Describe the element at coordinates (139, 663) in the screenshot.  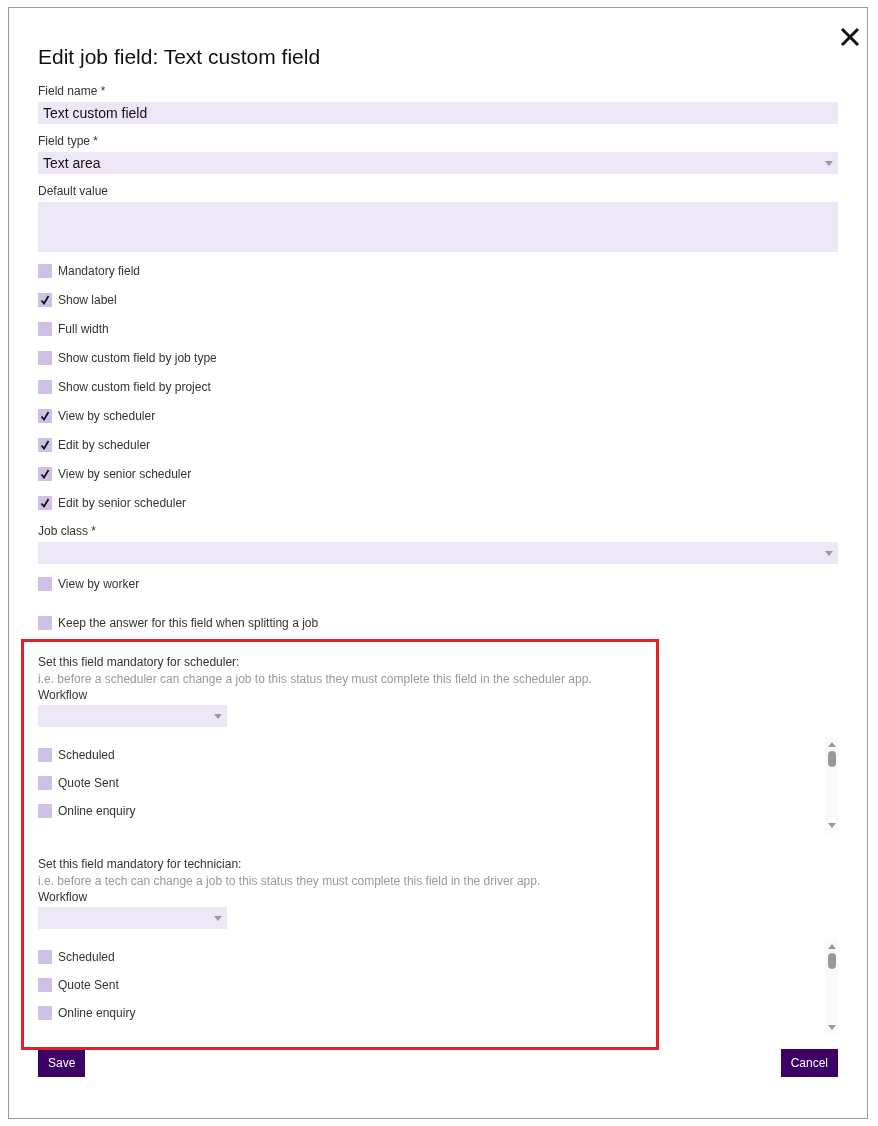
I see `section-title: Set this field mandatory for scheduler:` at that location.